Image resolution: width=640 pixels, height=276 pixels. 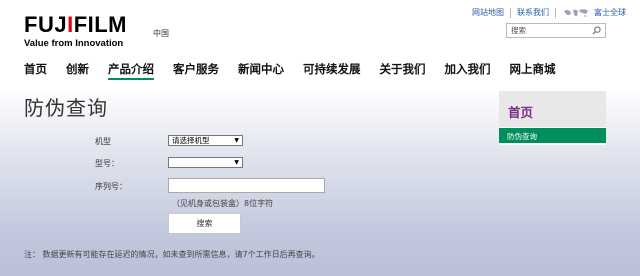 I want to click on nav-item-news: 新闻中心, so click(x=261, y=69).